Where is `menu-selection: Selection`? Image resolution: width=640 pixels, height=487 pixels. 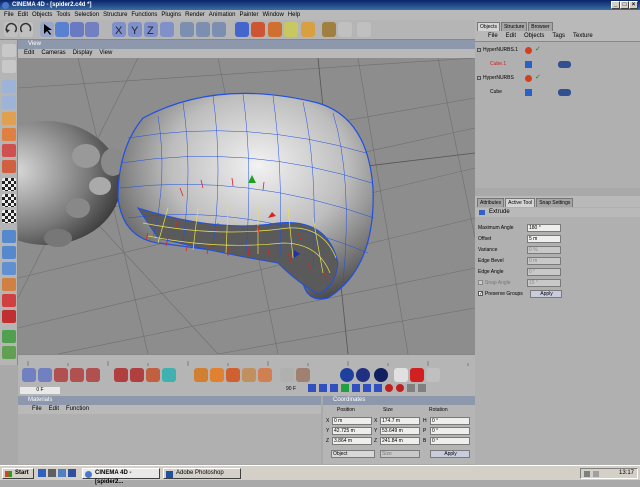
menu-selection: Selection is located at coordinates (86, 15).